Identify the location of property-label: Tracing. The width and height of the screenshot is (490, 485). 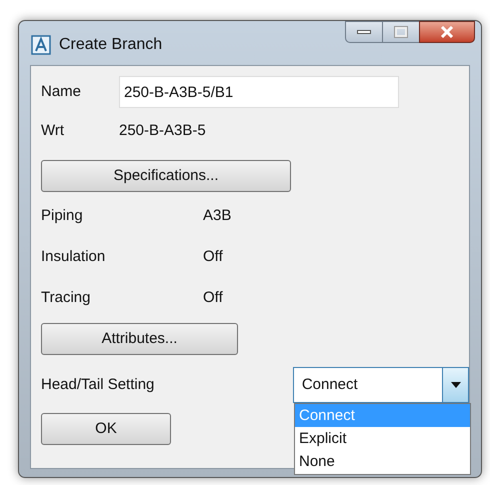
(66, 298).